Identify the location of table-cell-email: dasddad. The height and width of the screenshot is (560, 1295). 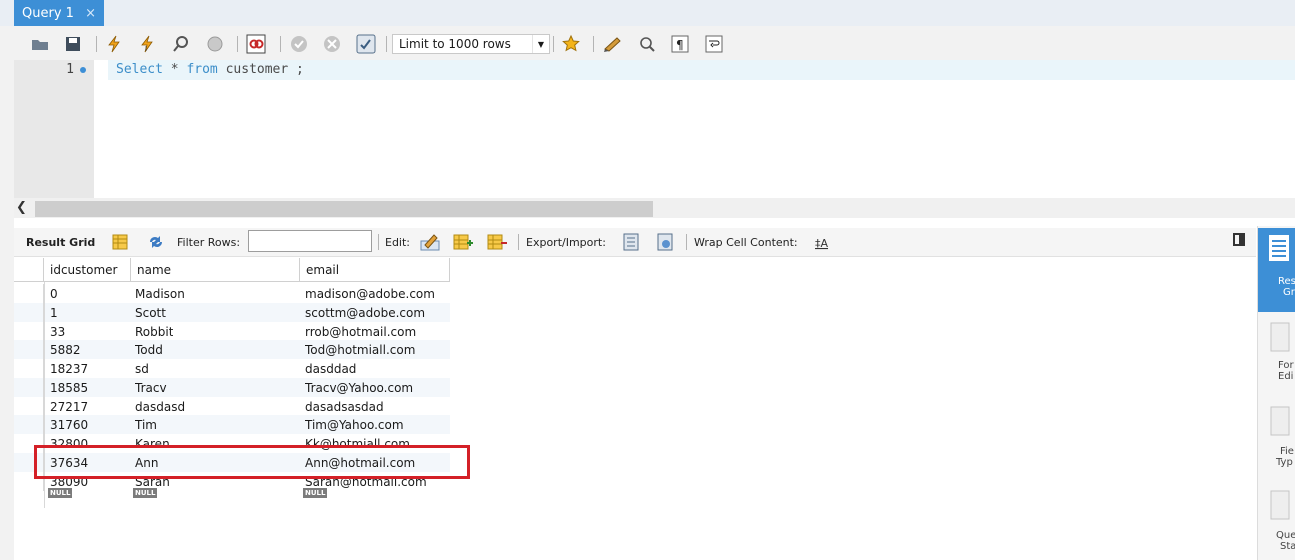
(330, 368).